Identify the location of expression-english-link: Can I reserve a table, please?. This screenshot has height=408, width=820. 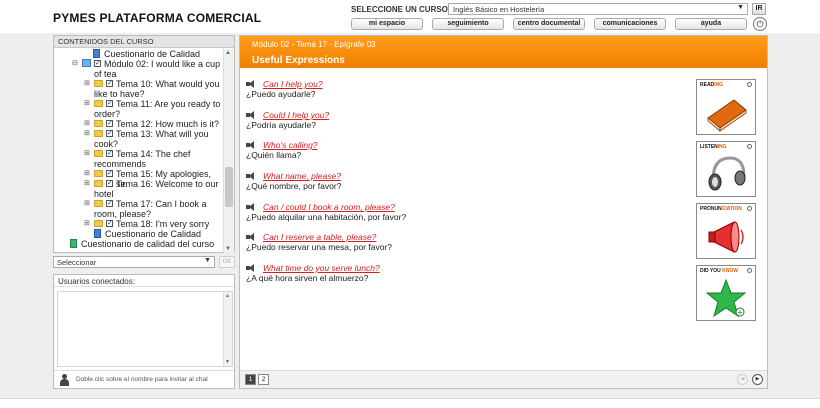
(319, 237).